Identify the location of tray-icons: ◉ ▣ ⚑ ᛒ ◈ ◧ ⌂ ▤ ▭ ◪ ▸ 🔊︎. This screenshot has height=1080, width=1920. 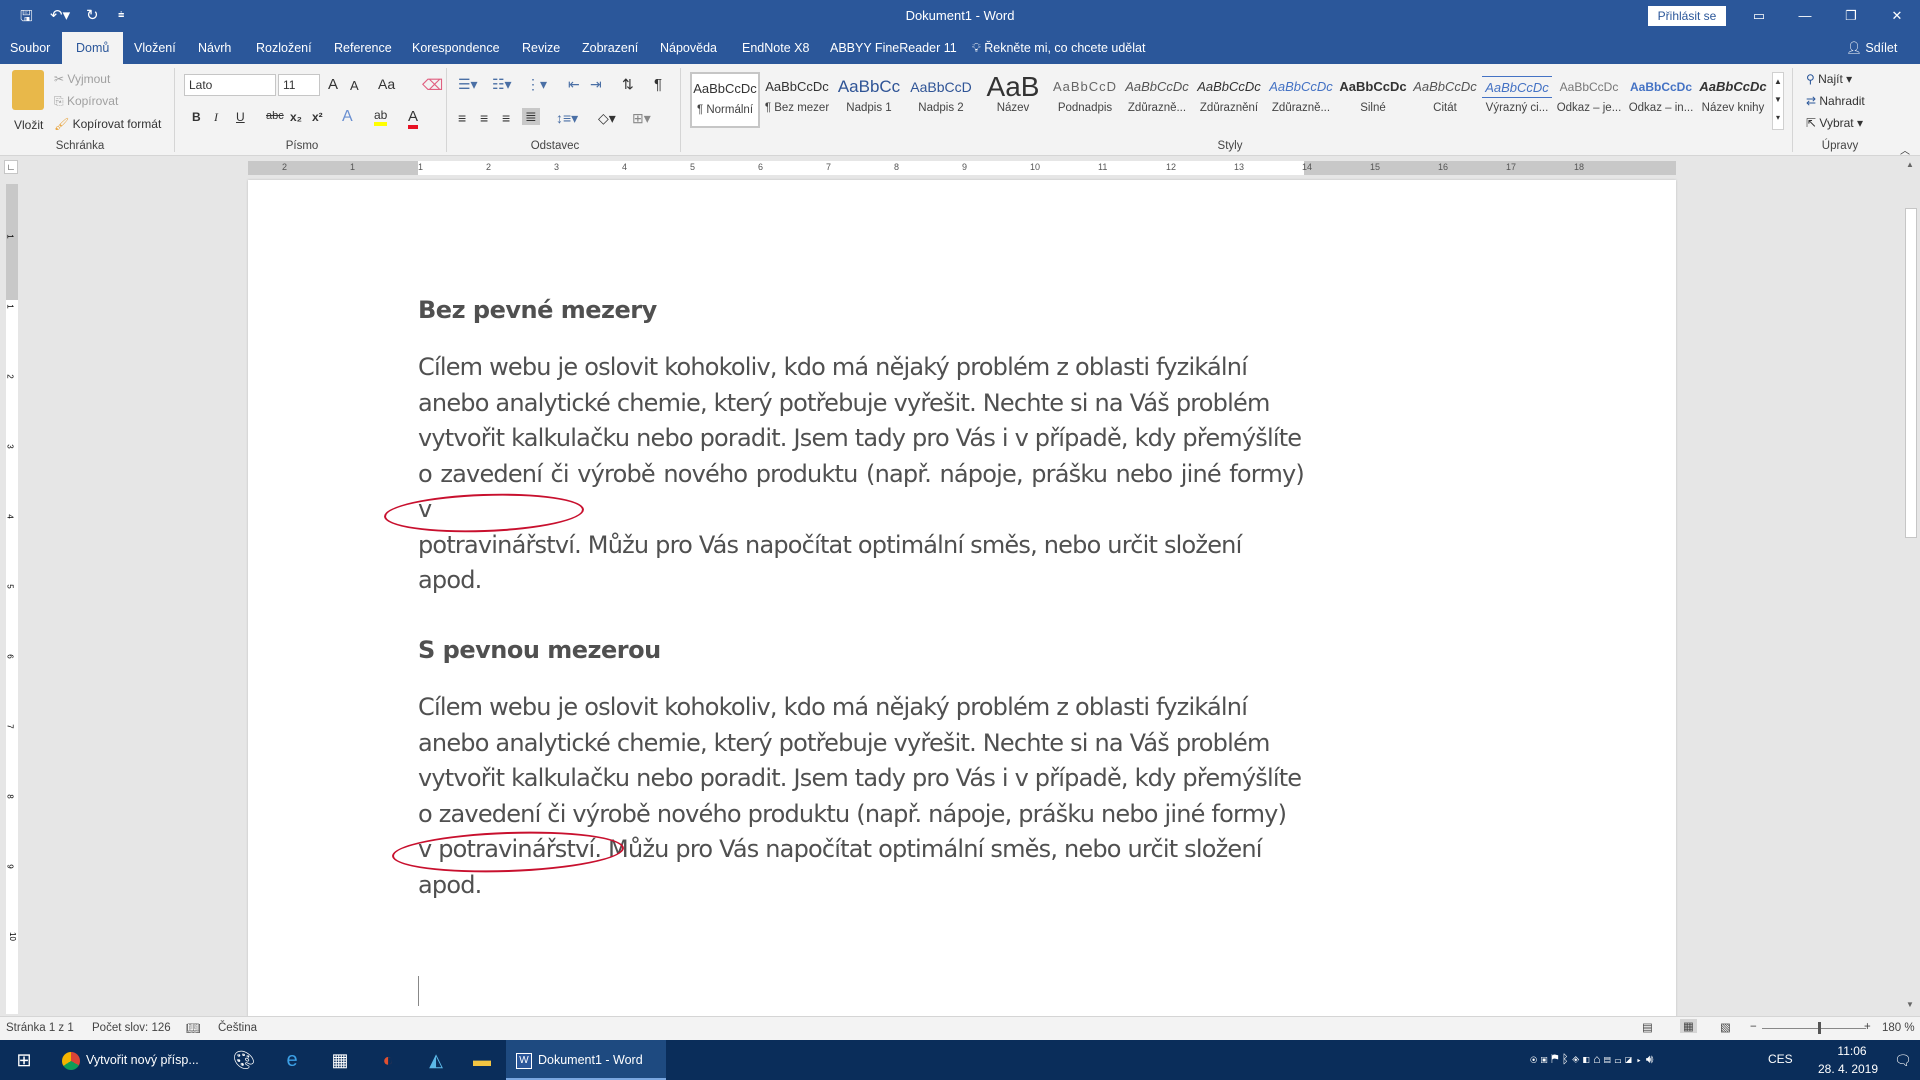
(1591, 1059).